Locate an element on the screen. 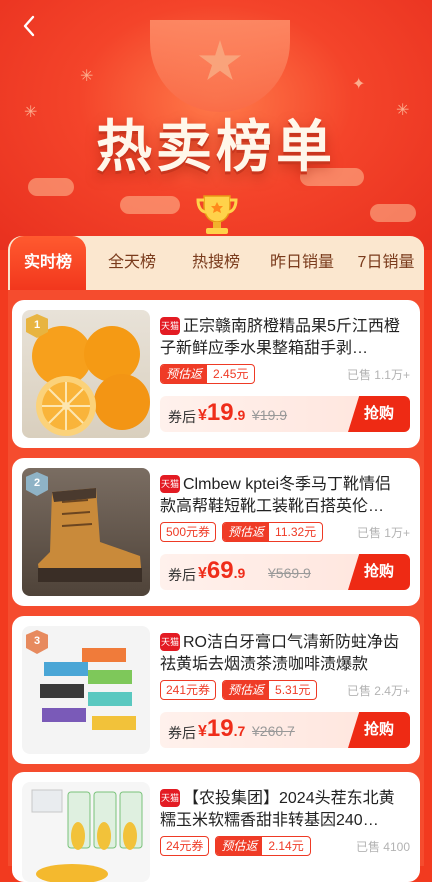  tab-7day-sales: 7日销量 is located at coordinates (386, 263).